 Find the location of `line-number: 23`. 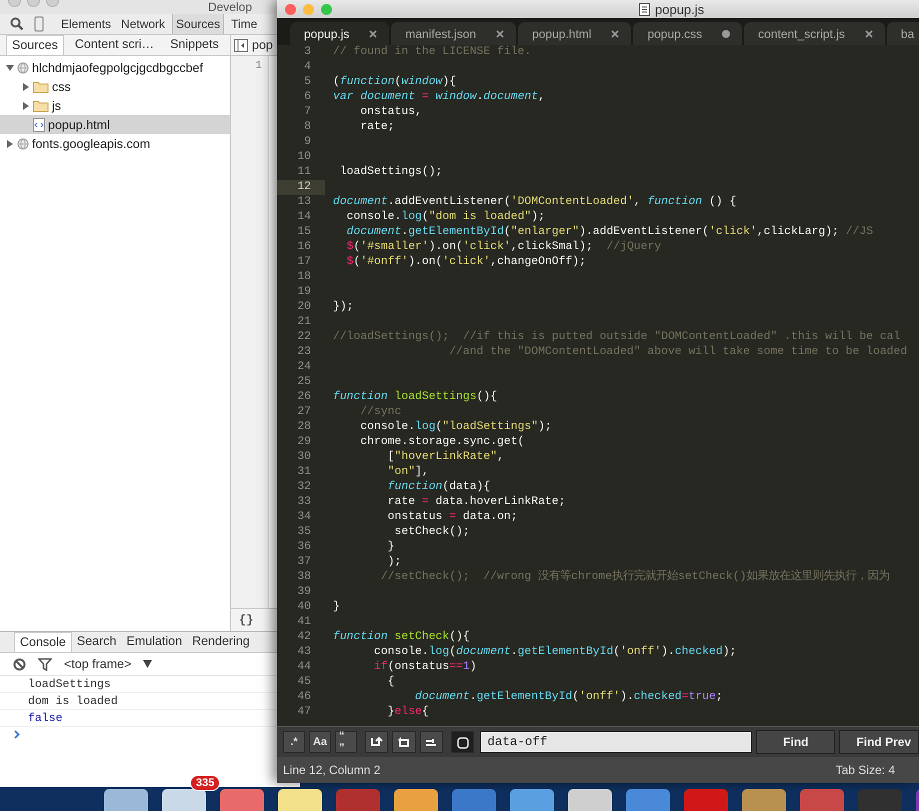

line-number: 23 is located at coordinates (304, 352).